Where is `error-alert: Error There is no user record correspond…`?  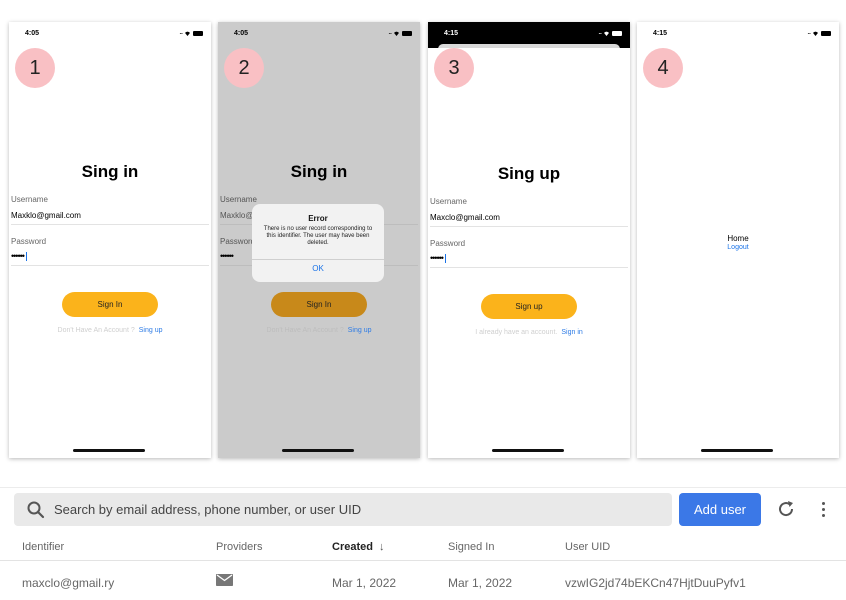
error-alert: Error There is no user record correspond… is located at coordinates (318, 243).